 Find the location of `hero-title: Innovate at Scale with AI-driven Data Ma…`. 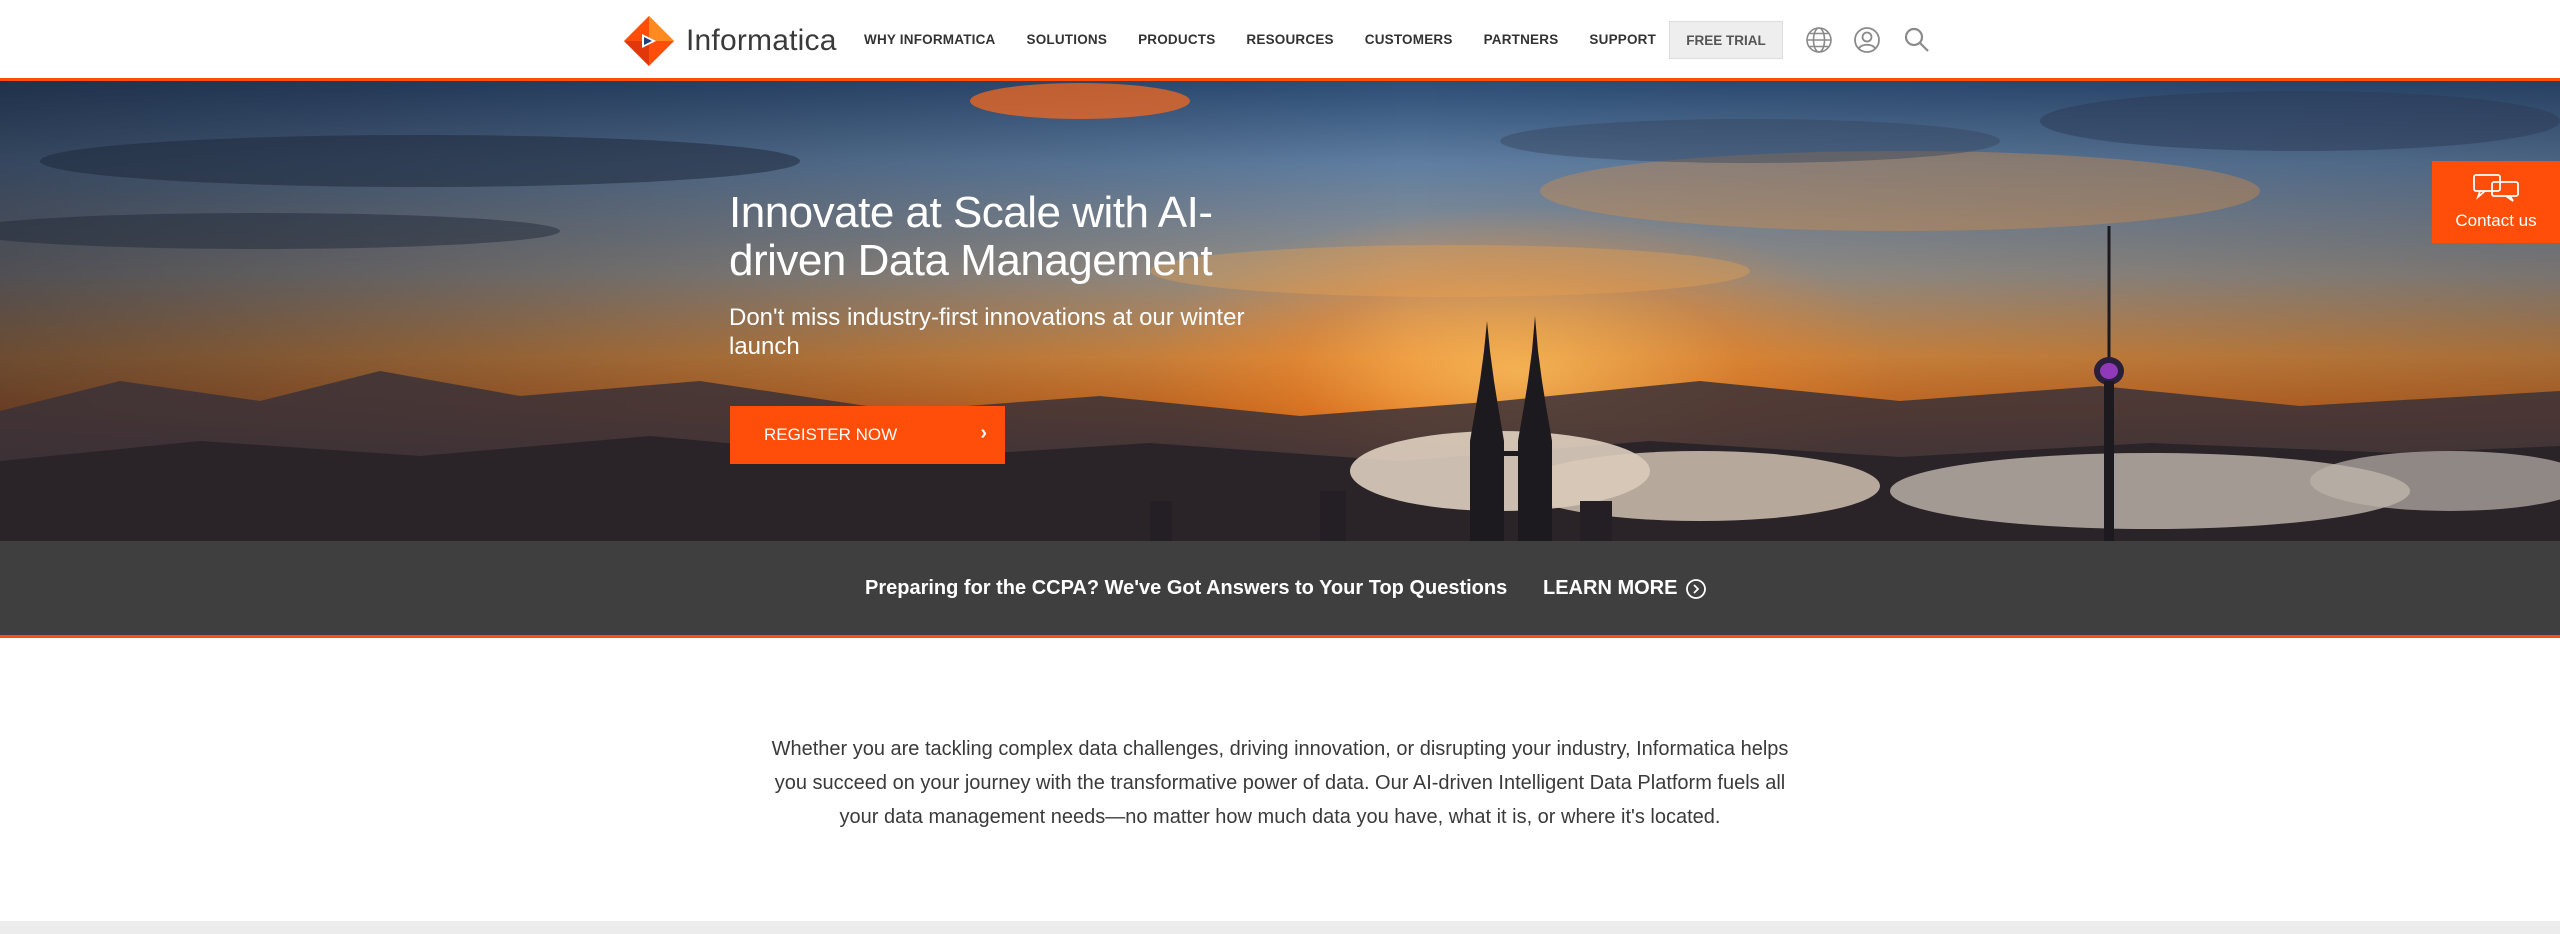

hero-title: Innovate at Scale with AI-driven Data Ma… is located at coordinates (971, 236).